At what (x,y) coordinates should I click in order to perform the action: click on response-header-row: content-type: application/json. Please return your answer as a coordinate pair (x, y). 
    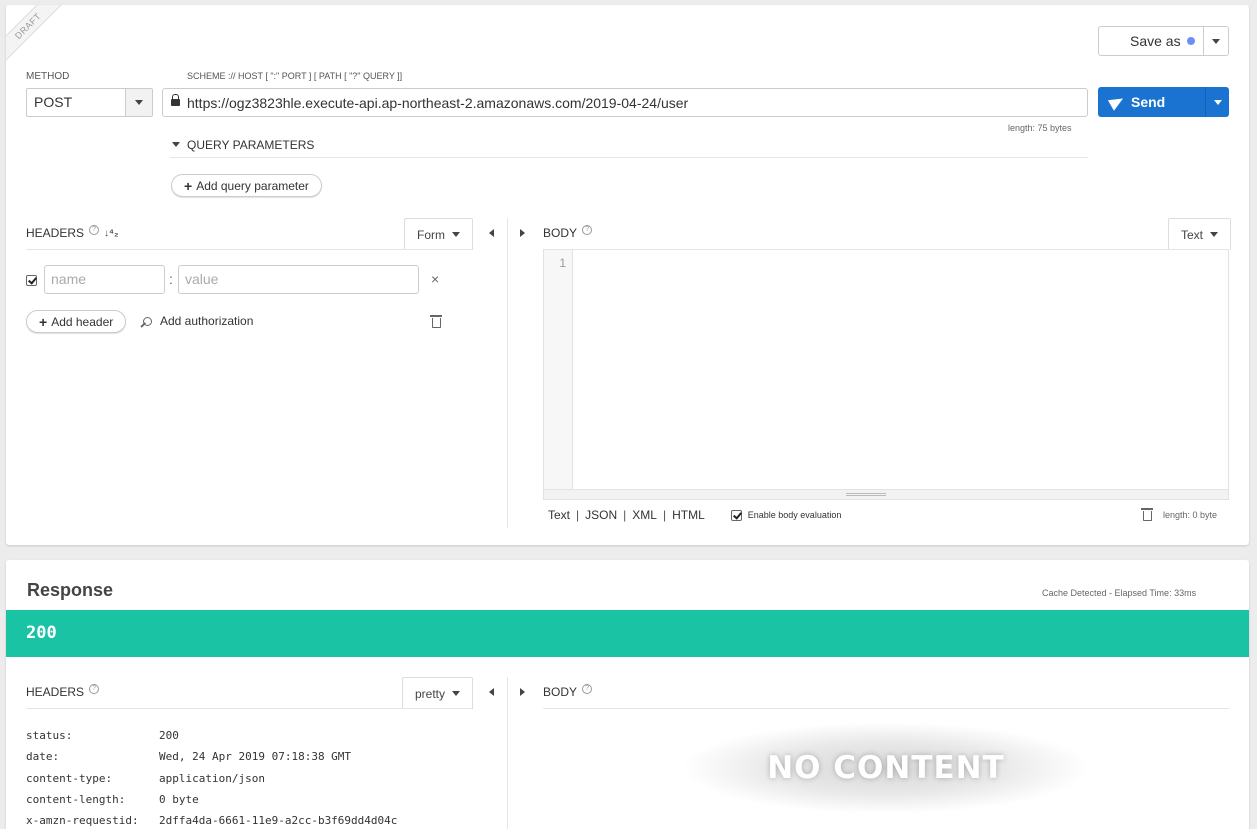
    Looking at the image, I should click on (211, 778).